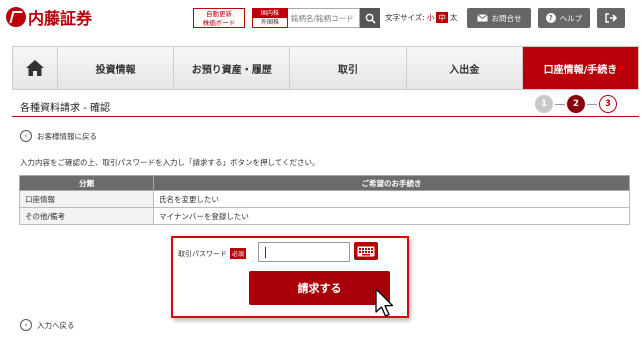 The image size is (642, 350). What do you see at coordinates (60, 18) in the screenshot?
I see `logo-text: 内藤証券` at bounding box center [60, 18].